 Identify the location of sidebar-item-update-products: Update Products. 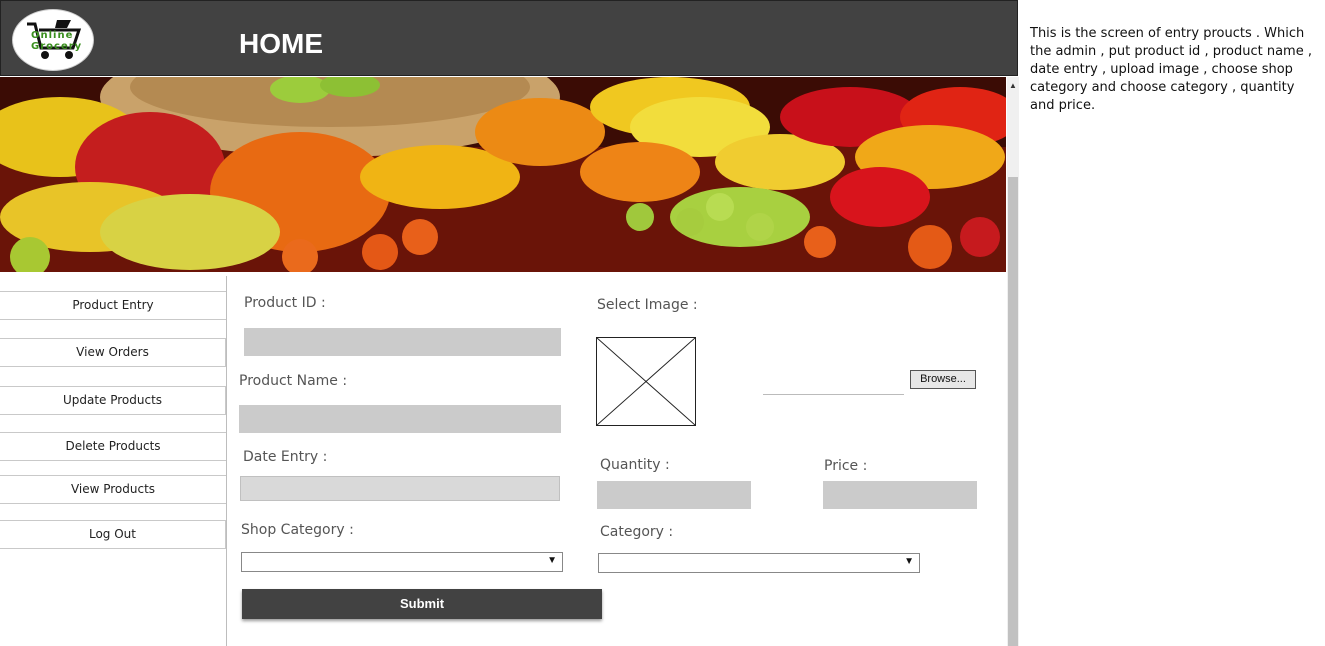
(113, 400).